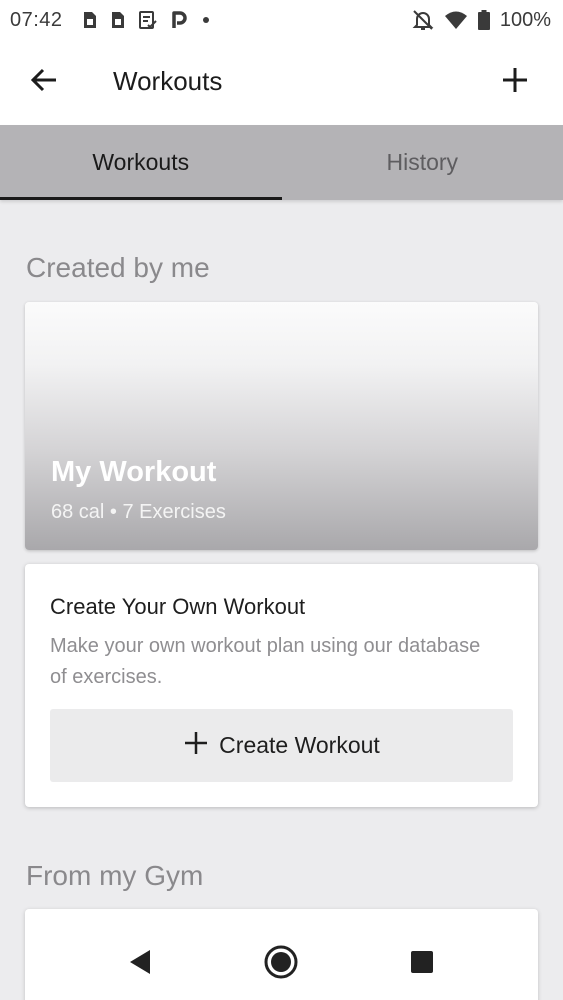 This screenshot has width=563, height=1000. Describe the element at coordinates (281, 20) in the screenshot. I see `status-bar: 07:42 100%` at that location.